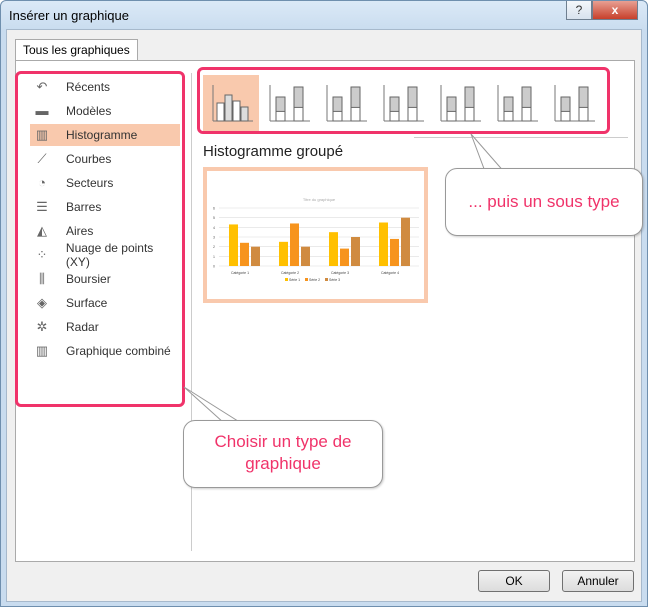 This screenshot has width=648, height=607. I want to click on close-button: x, so click(615, 10).